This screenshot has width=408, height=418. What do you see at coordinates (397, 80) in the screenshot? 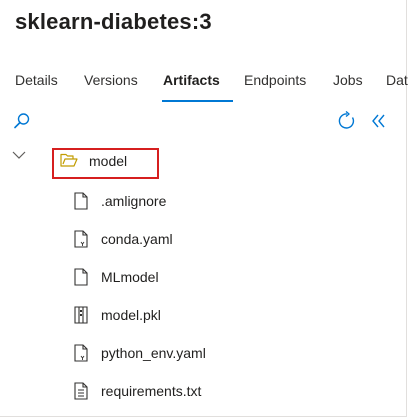
I see `tab-data: Dat` at bounding box center [397, 80].